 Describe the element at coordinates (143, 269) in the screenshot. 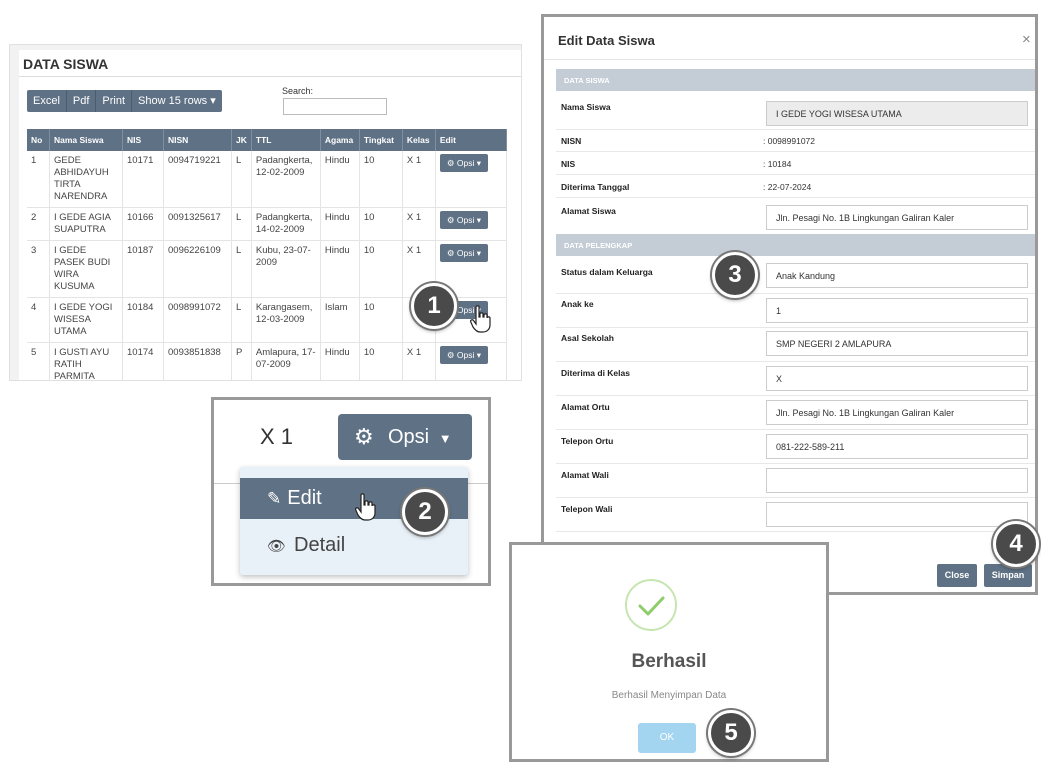

I see `cell-nis: 10187` at that location.